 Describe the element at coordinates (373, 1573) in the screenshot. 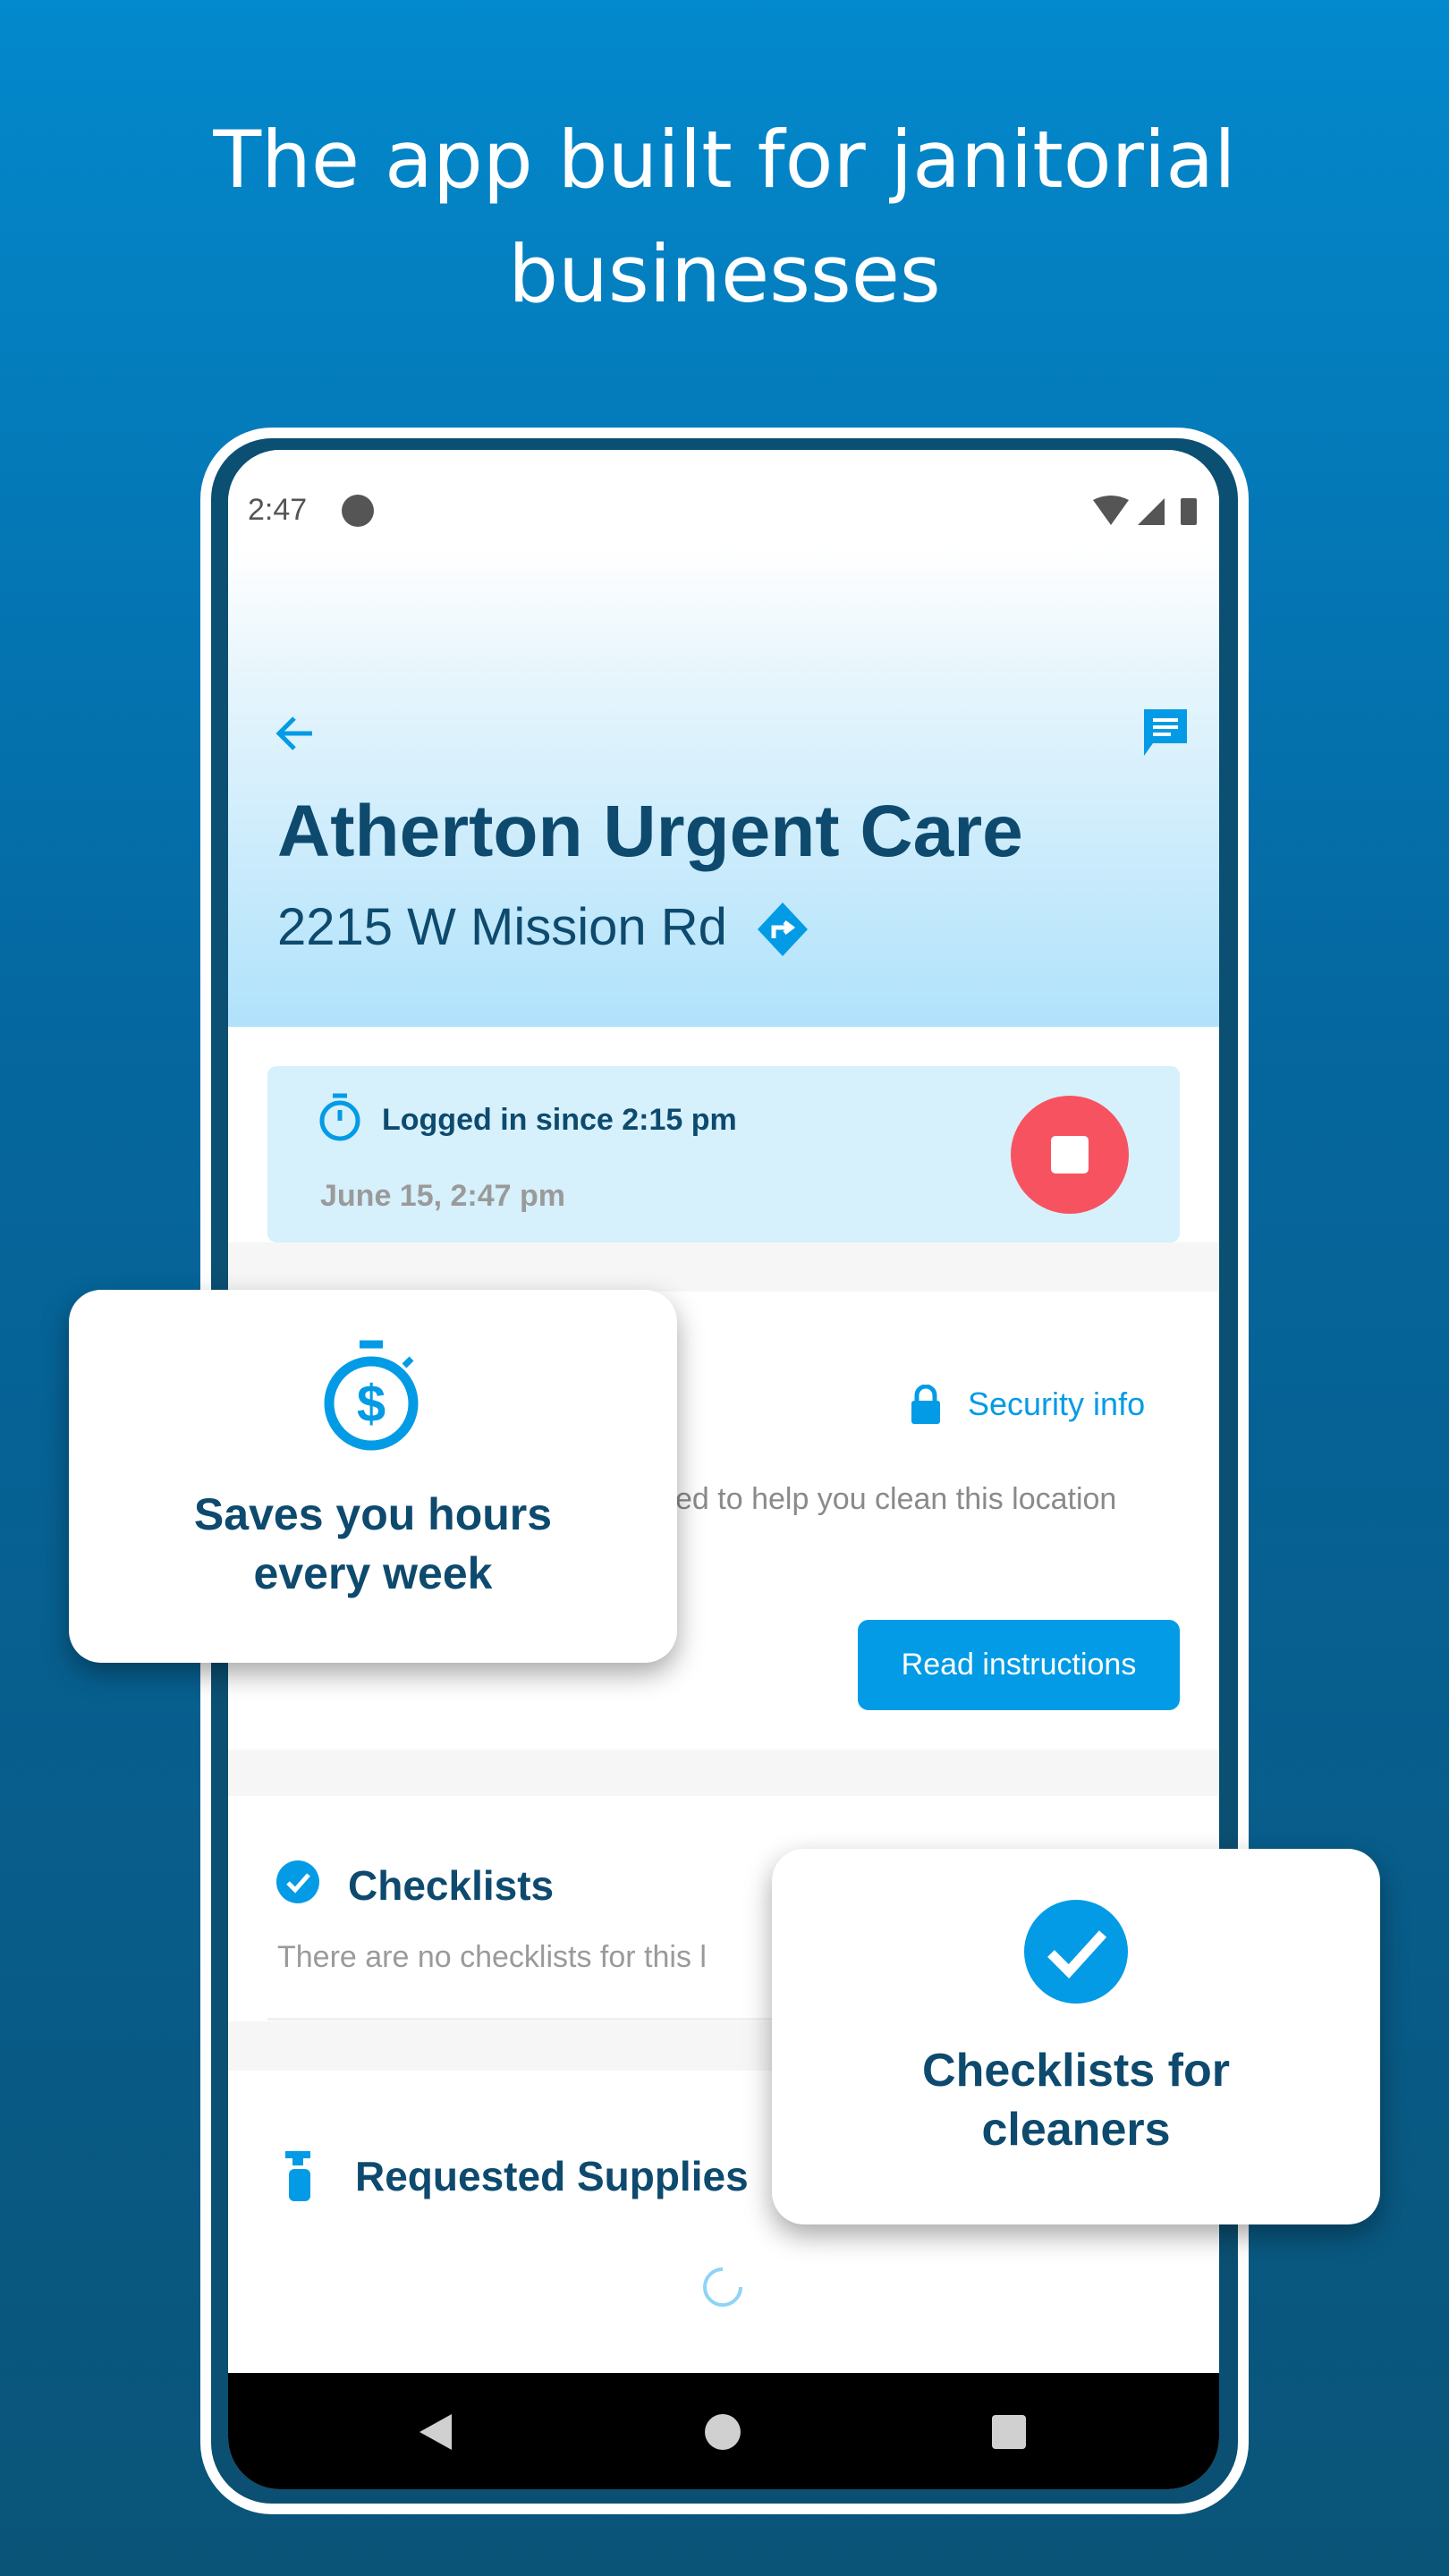

I see `feature-card-text-line-2: every week` at that location.